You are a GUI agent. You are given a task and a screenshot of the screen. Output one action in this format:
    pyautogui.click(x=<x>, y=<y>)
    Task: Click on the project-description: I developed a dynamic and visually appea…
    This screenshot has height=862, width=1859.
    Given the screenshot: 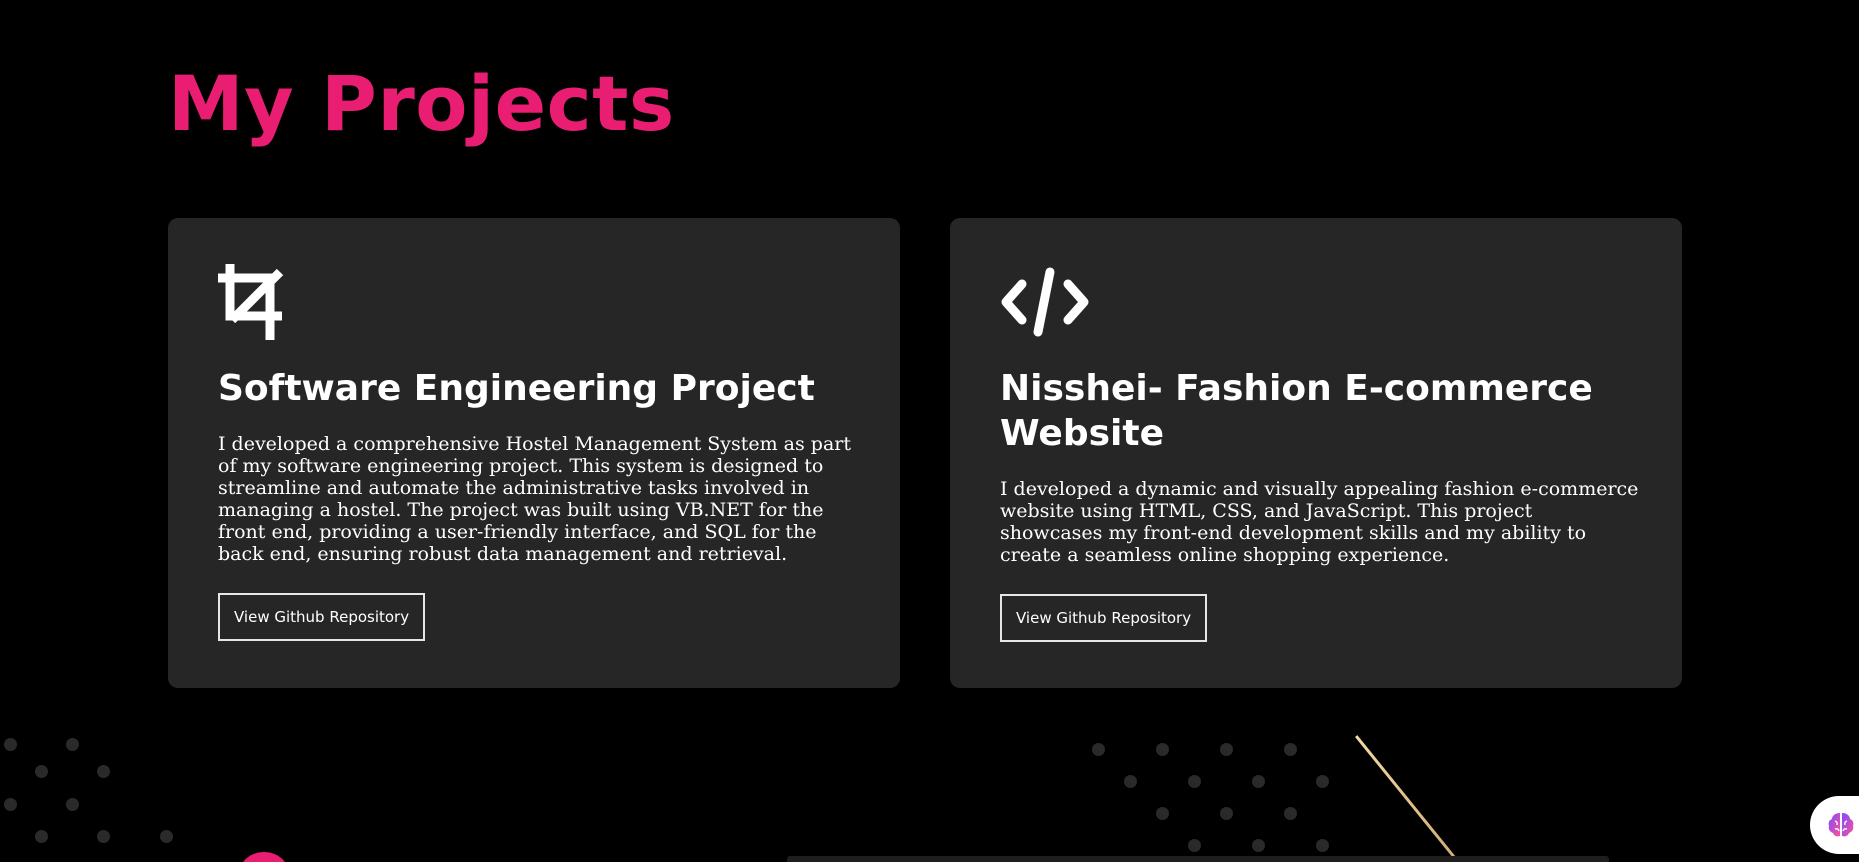 What is the action you would take?
    pyautogui.click(x=1319, y=522)
    